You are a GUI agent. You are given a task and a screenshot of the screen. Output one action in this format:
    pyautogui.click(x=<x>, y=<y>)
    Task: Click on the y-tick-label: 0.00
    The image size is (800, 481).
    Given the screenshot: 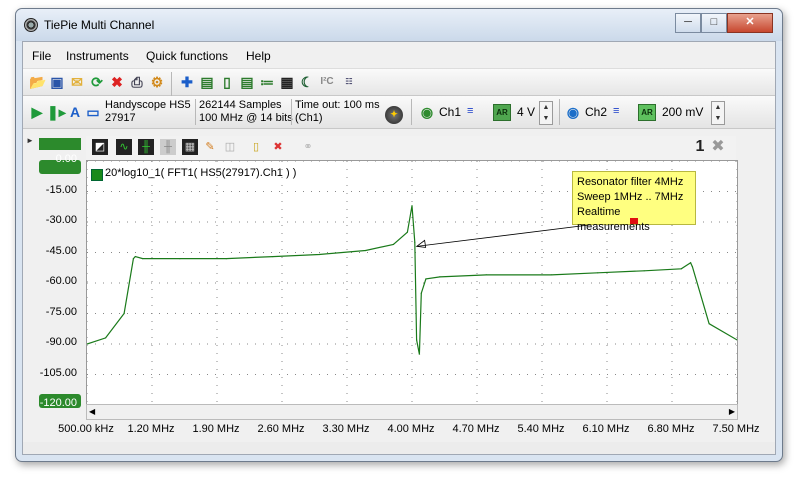 What is the action you would take?
    pyautogui.click(x=66, y=159)
    